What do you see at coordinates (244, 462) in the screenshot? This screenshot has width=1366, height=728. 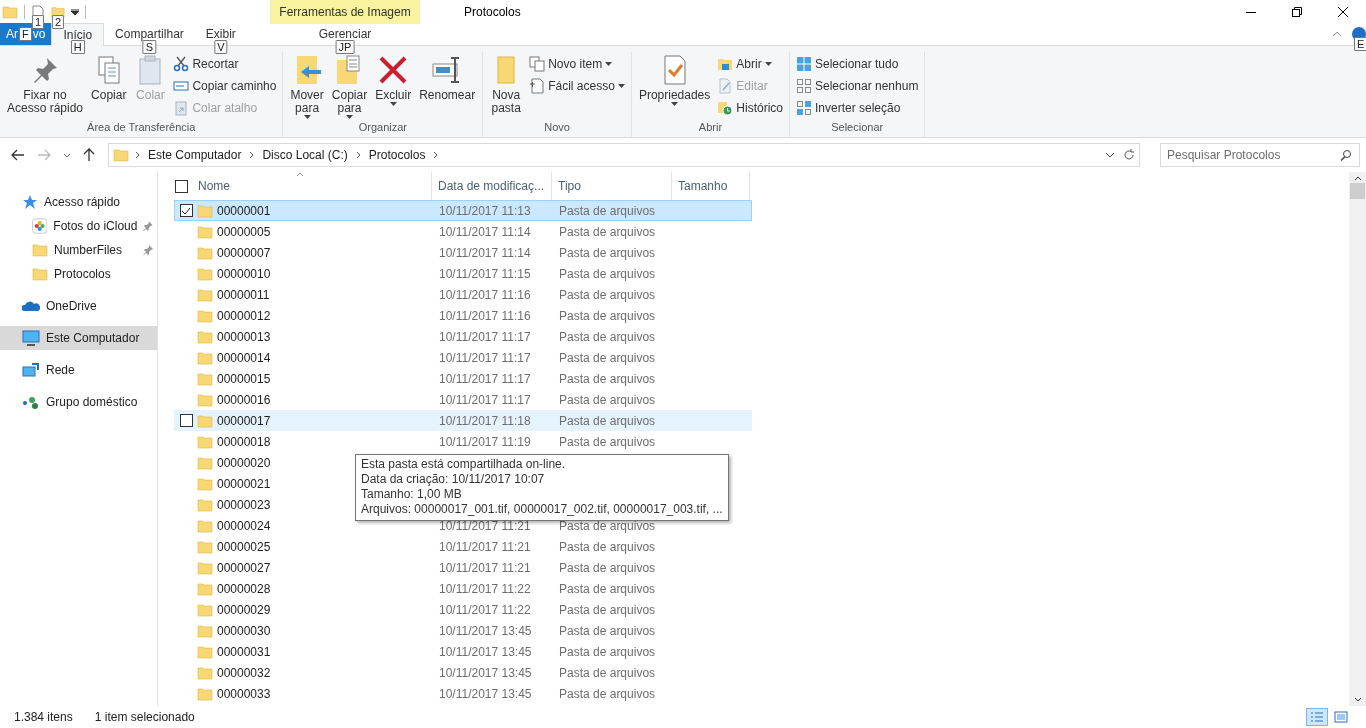 I see `file-name: 00000020` at bounding box center [244, 462].